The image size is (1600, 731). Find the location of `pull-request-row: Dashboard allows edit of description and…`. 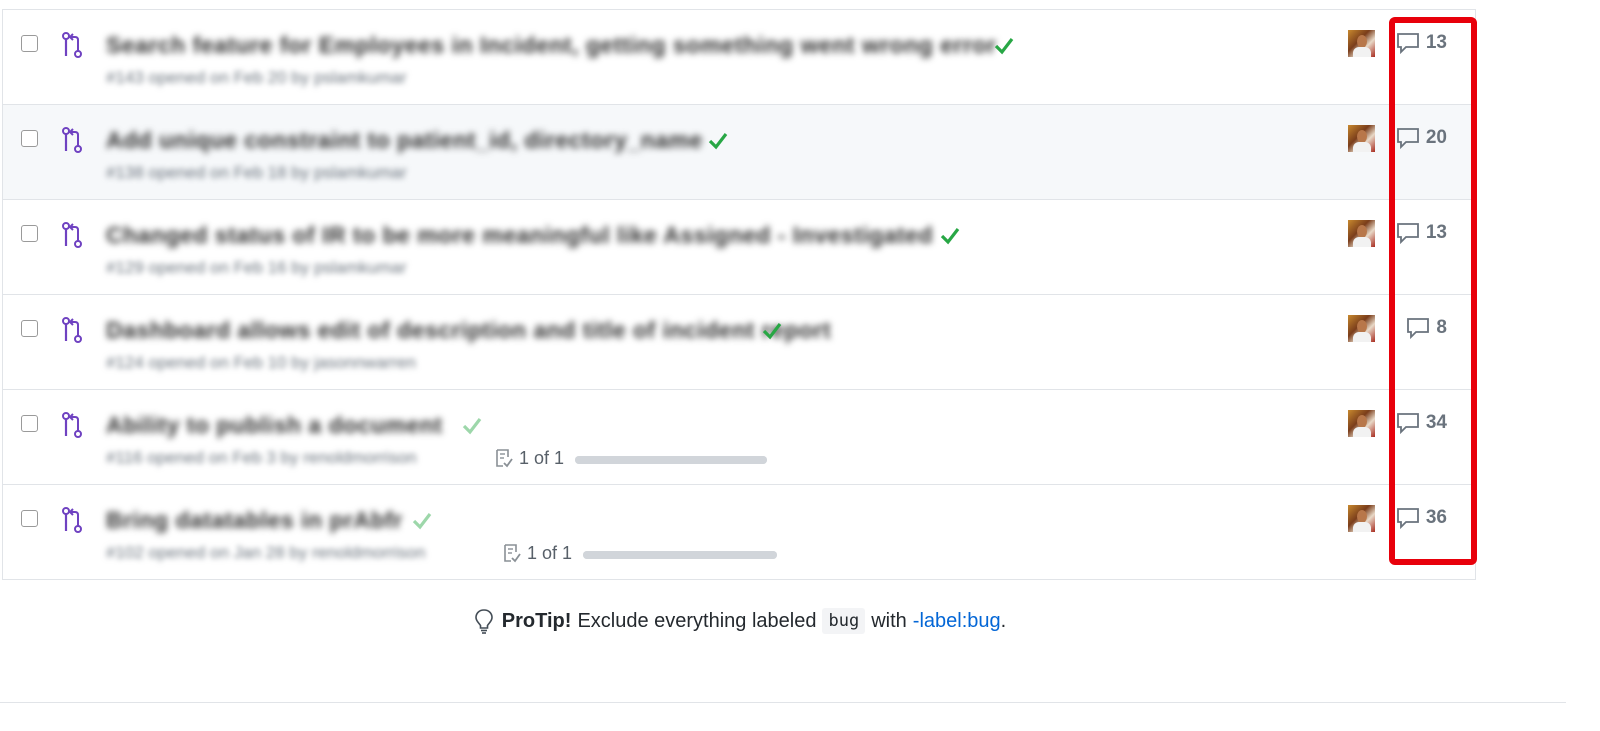

pull-request-row: Dashboard allows edit of description and… is located at coordinates (739, 341).